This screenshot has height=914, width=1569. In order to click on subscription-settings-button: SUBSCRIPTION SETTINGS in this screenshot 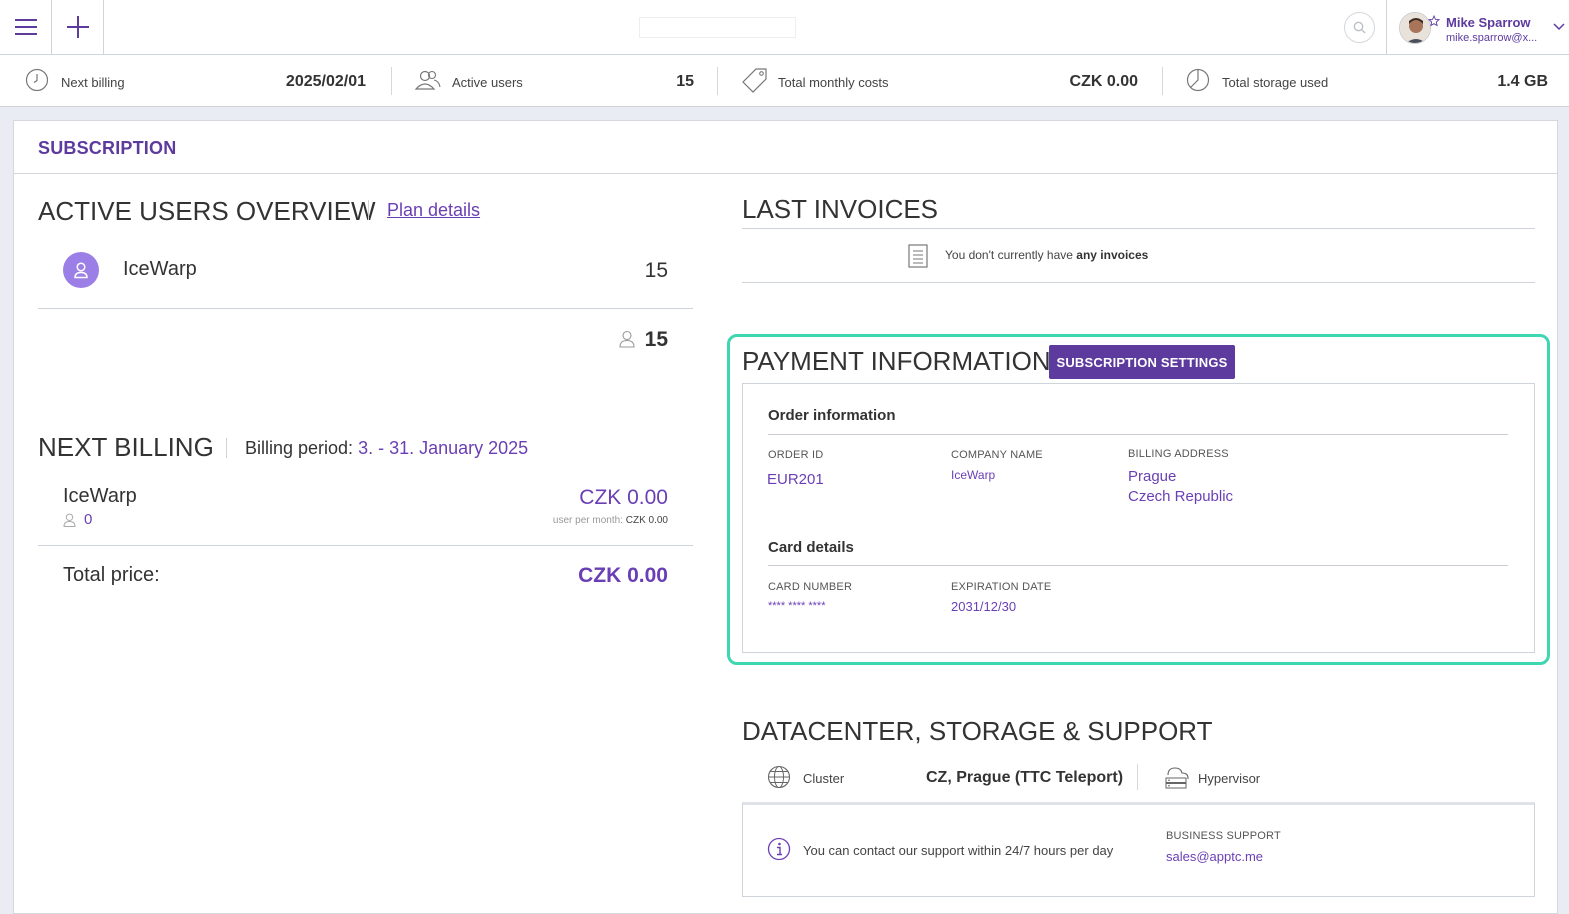, I will do `click(1142, 362)`.